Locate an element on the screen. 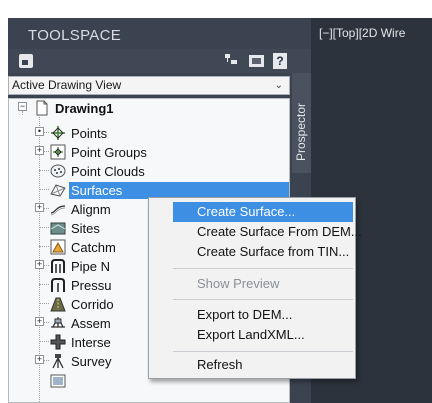  tree-item-label: Alignm is located at coordinates (91, 209).